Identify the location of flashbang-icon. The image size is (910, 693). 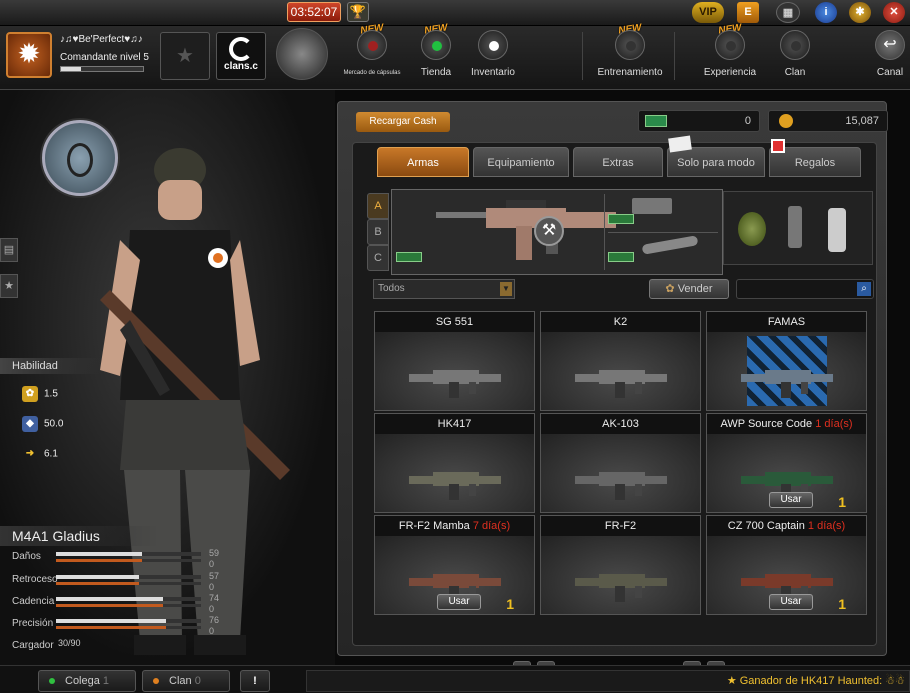
(795, 227).